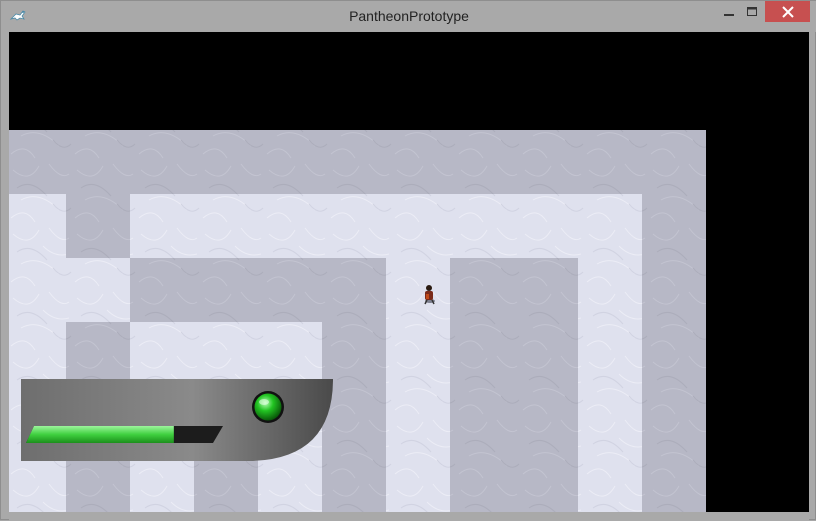 The image size is (816, 521). I want to click on hud-background, so click(177, 420).